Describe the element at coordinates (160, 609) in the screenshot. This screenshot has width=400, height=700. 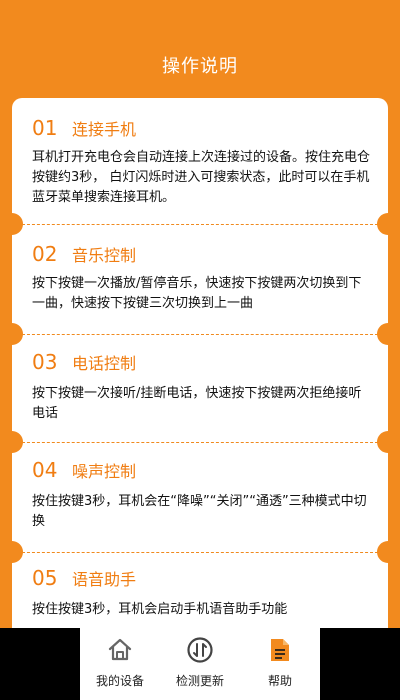
I see `section-body: 按住按键3秒，耳机会启动手机语音助手功能` at that location.